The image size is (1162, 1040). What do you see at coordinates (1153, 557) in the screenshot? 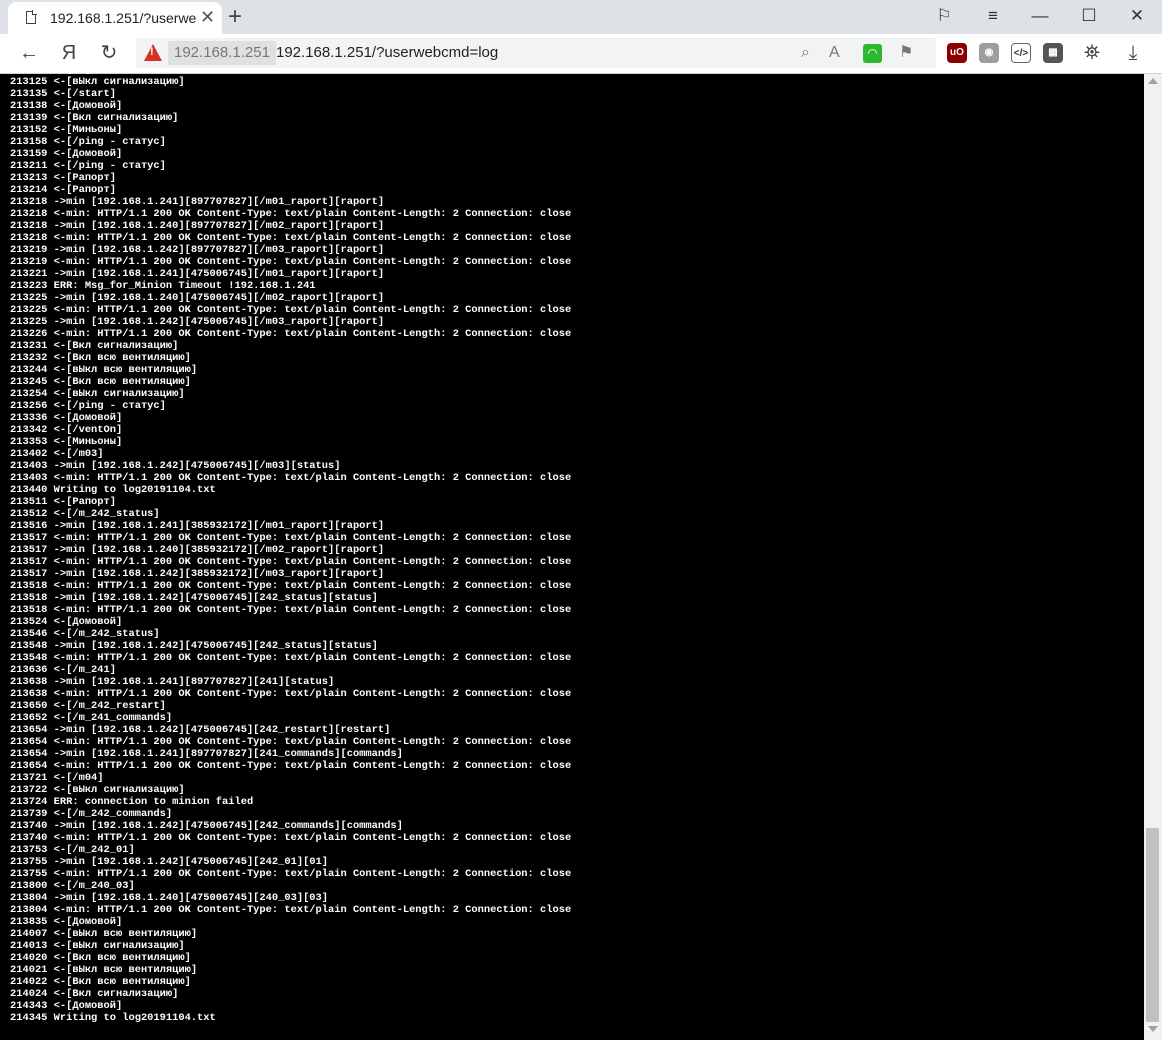
I see `vertical-scrollbar` at bounding box center [1153, 557].